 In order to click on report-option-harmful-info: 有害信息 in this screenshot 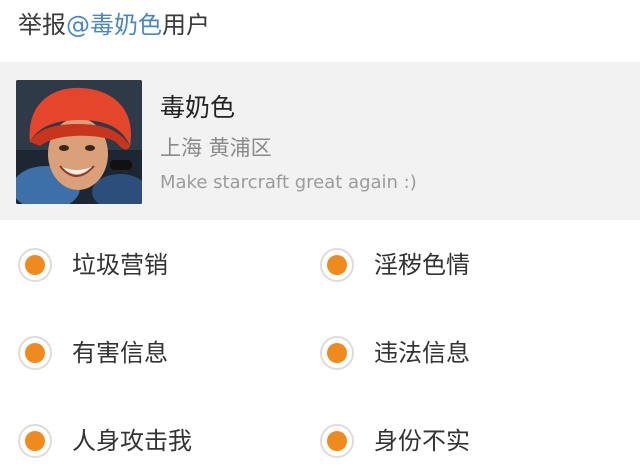, I will do `click(168, 353)`.